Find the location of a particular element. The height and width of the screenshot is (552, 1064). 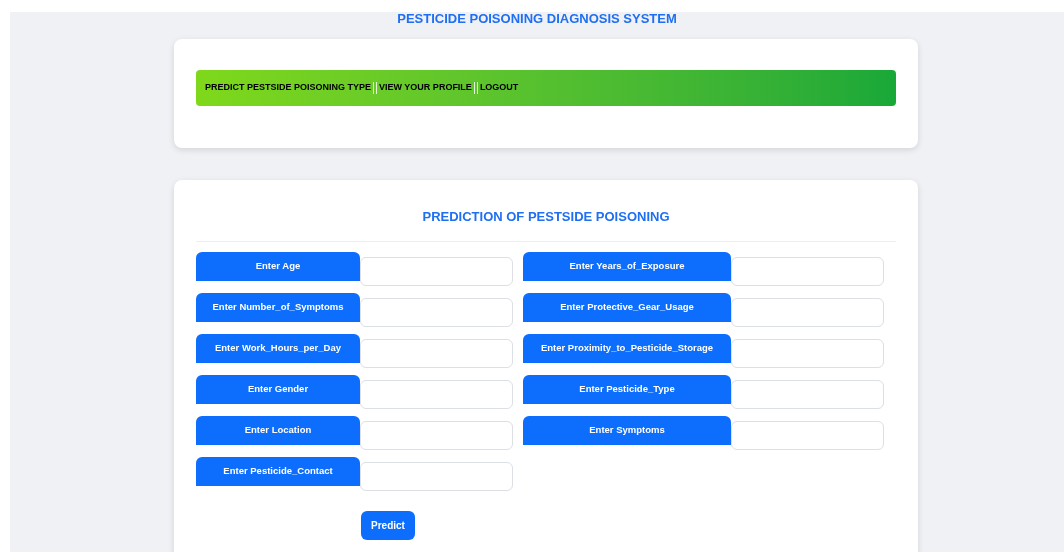

field-label: Enter Proximity_to_Pesticide_Storage is located at coordinates (627, 348).